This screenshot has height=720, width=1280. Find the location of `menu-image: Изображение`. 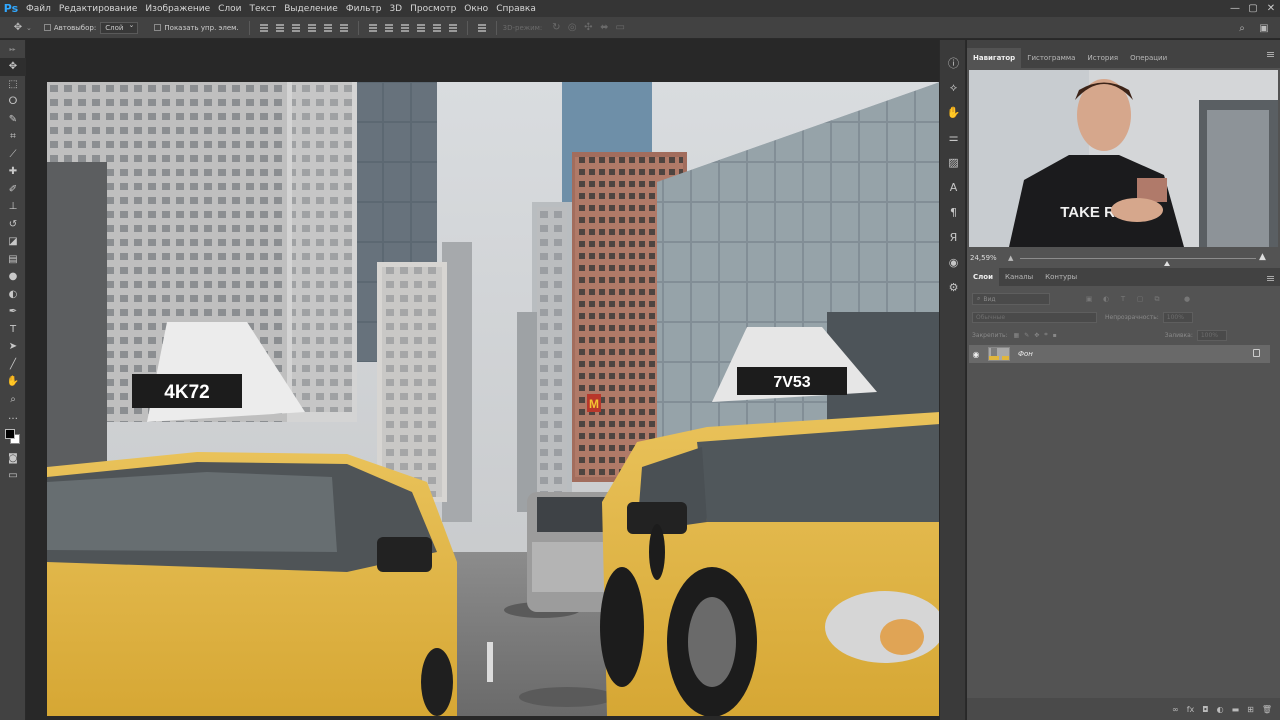

menu-image: Изображение is located at coordinates (177, 9).